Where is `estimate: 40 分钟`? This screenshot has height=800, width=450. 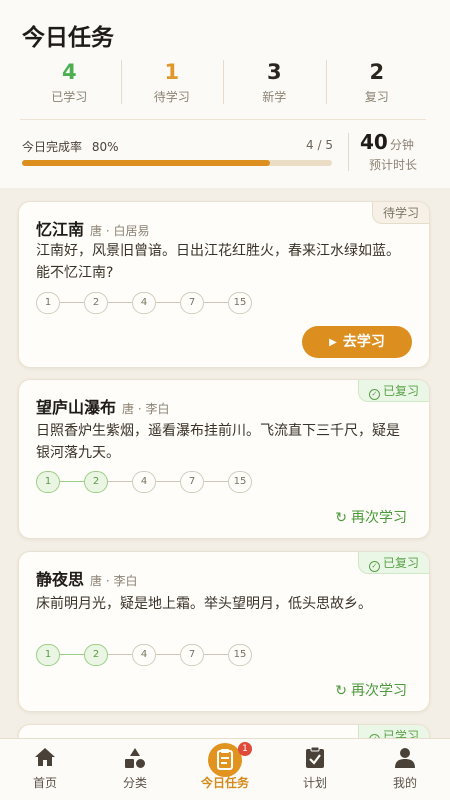
estimate: 40 分钟 is located at coordinates (400, 142).